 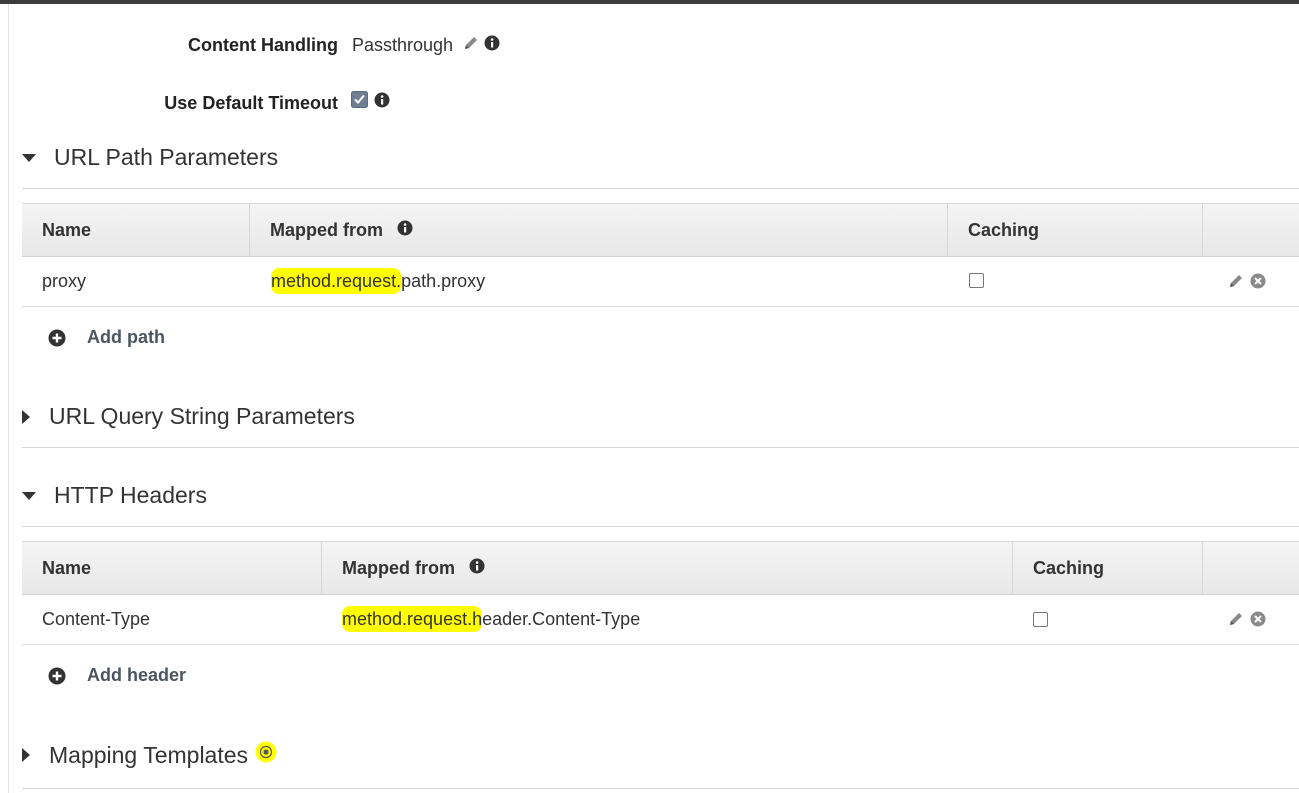 What do you see at coordinates (370, 102) in the screenshot?
I see `default-timeout-row` at bounding box center [370, 102].